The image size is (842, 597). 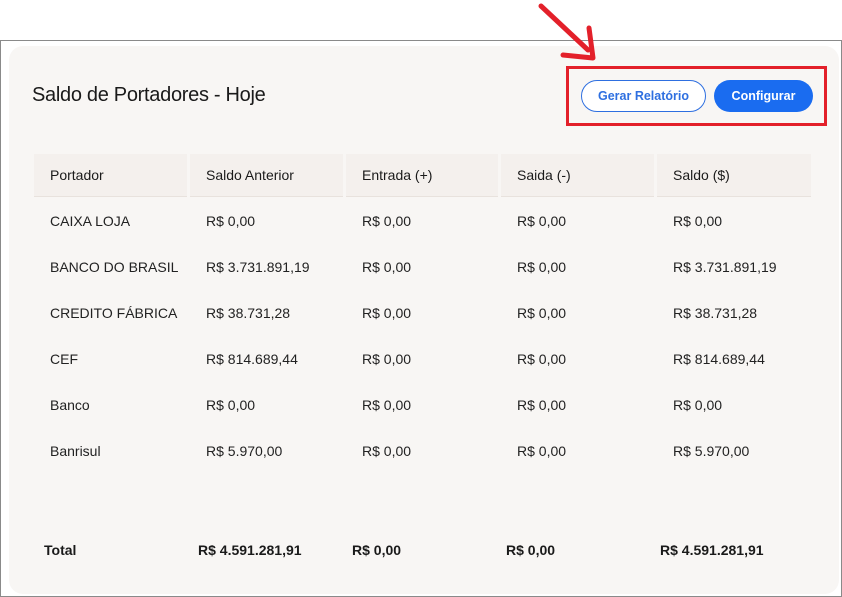 I want to click on cell-saldo: R$ 3.731.891,19, so click(x=725, y=267).